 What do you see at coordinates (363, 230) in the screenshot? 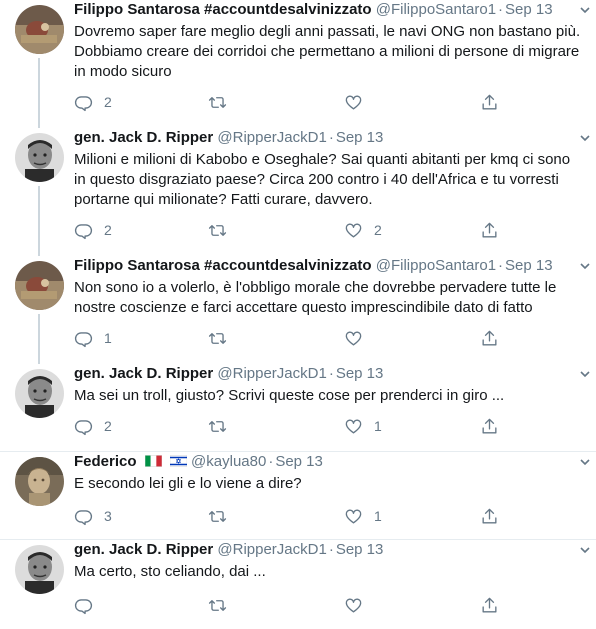
I see `like-button: 2` at bounding box center [363, 230].